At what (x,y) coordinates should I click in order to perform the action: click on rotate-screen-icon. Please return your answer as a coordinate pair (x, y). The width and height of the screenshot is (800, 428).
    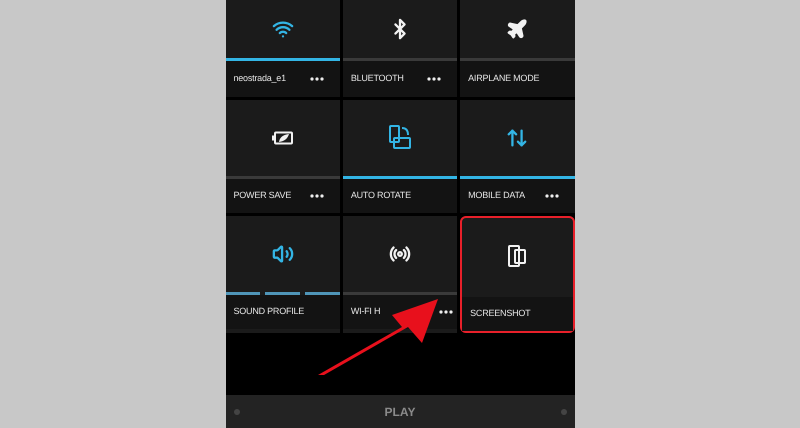
    Looking at the image, I should click on (400, 138).